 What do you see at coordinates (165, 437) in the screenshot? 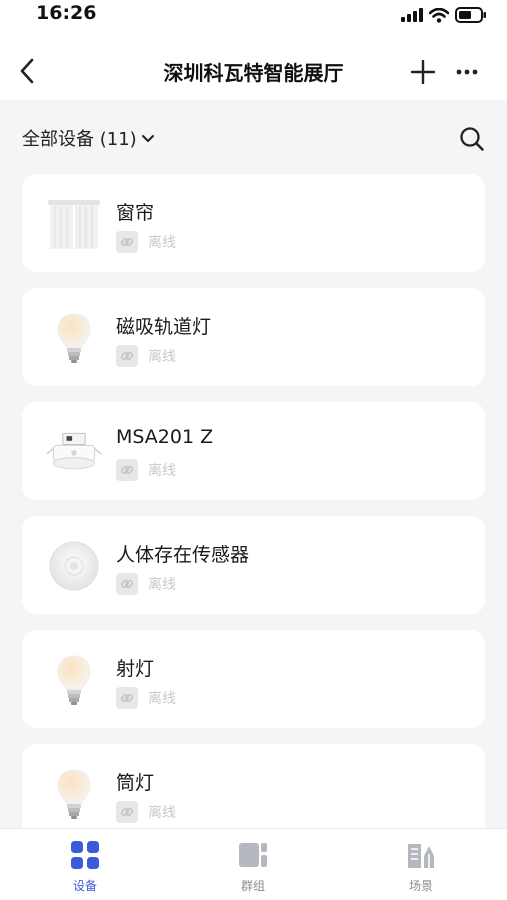
I see `device-name: MSA201 Z` at bounding box center [165, 437].